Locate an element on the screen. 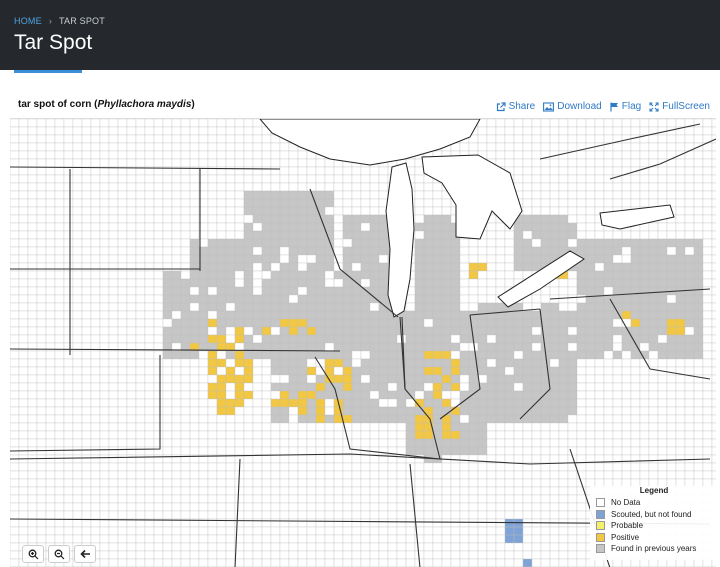 The height and width of the screenshot is (567, 720). download-button: Download is located at coordinates (572, 106).